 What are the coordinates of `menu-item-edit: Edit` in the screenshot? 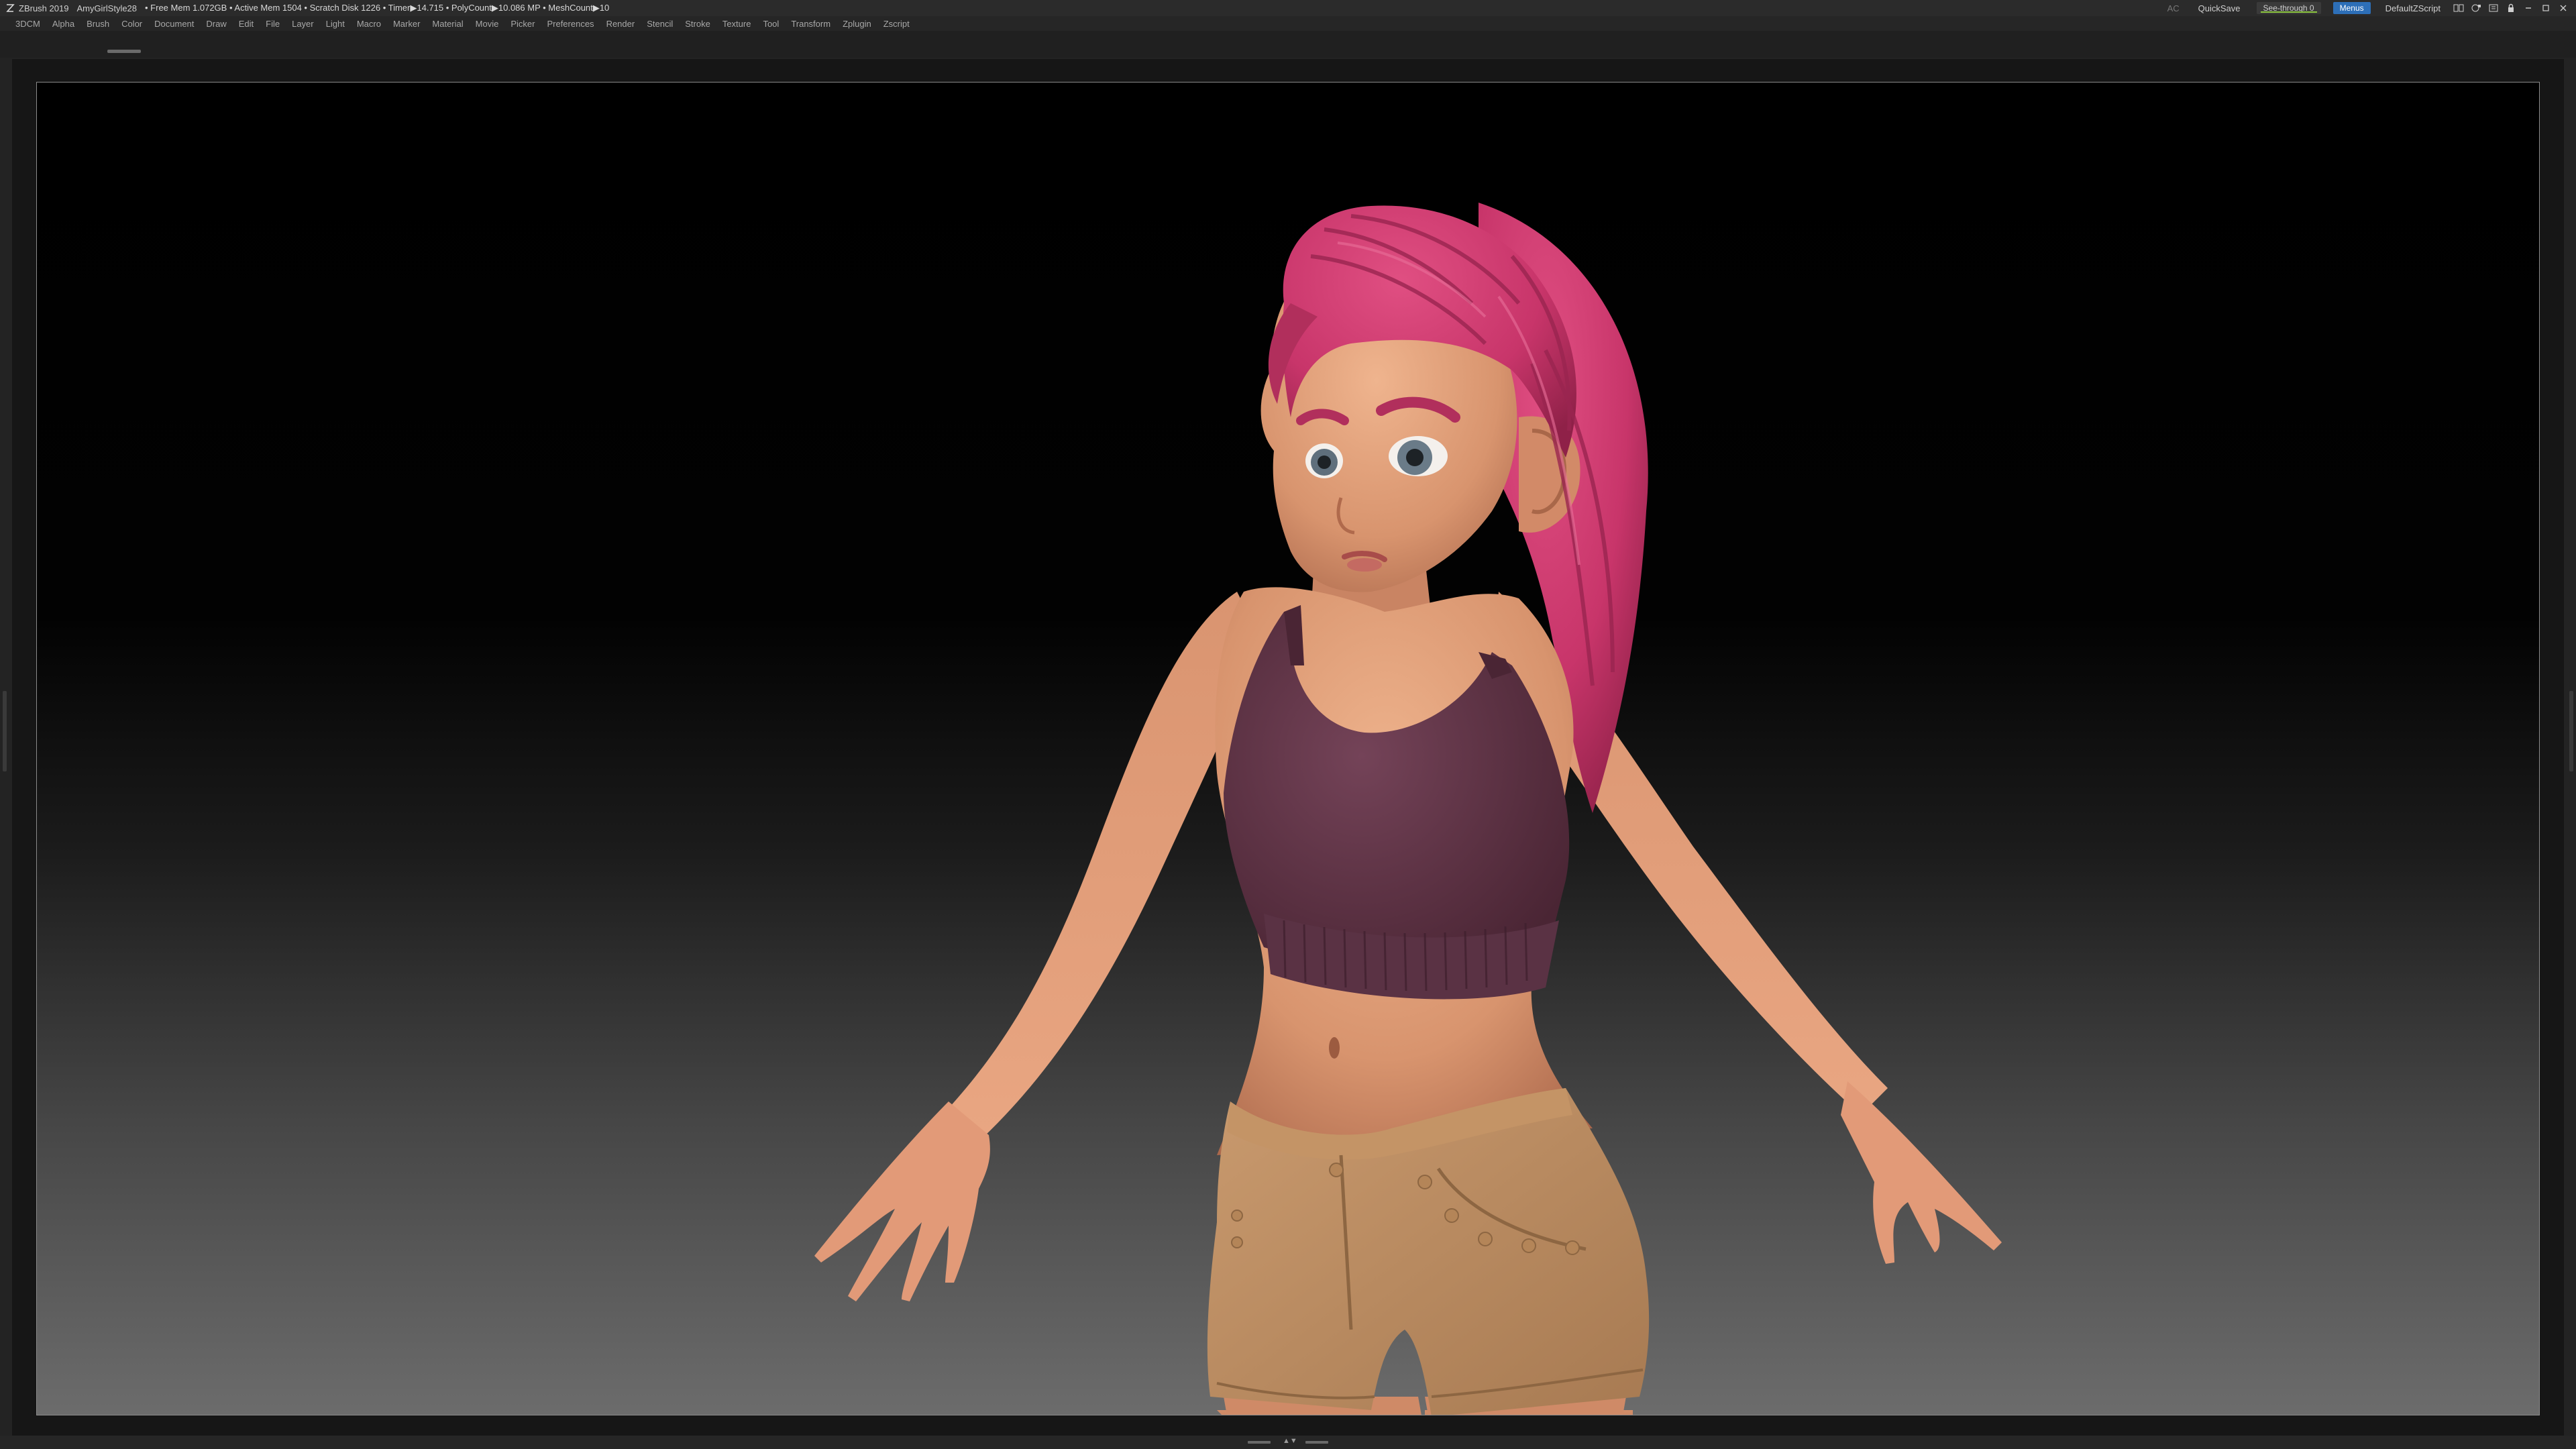 It's located at (246, 23).